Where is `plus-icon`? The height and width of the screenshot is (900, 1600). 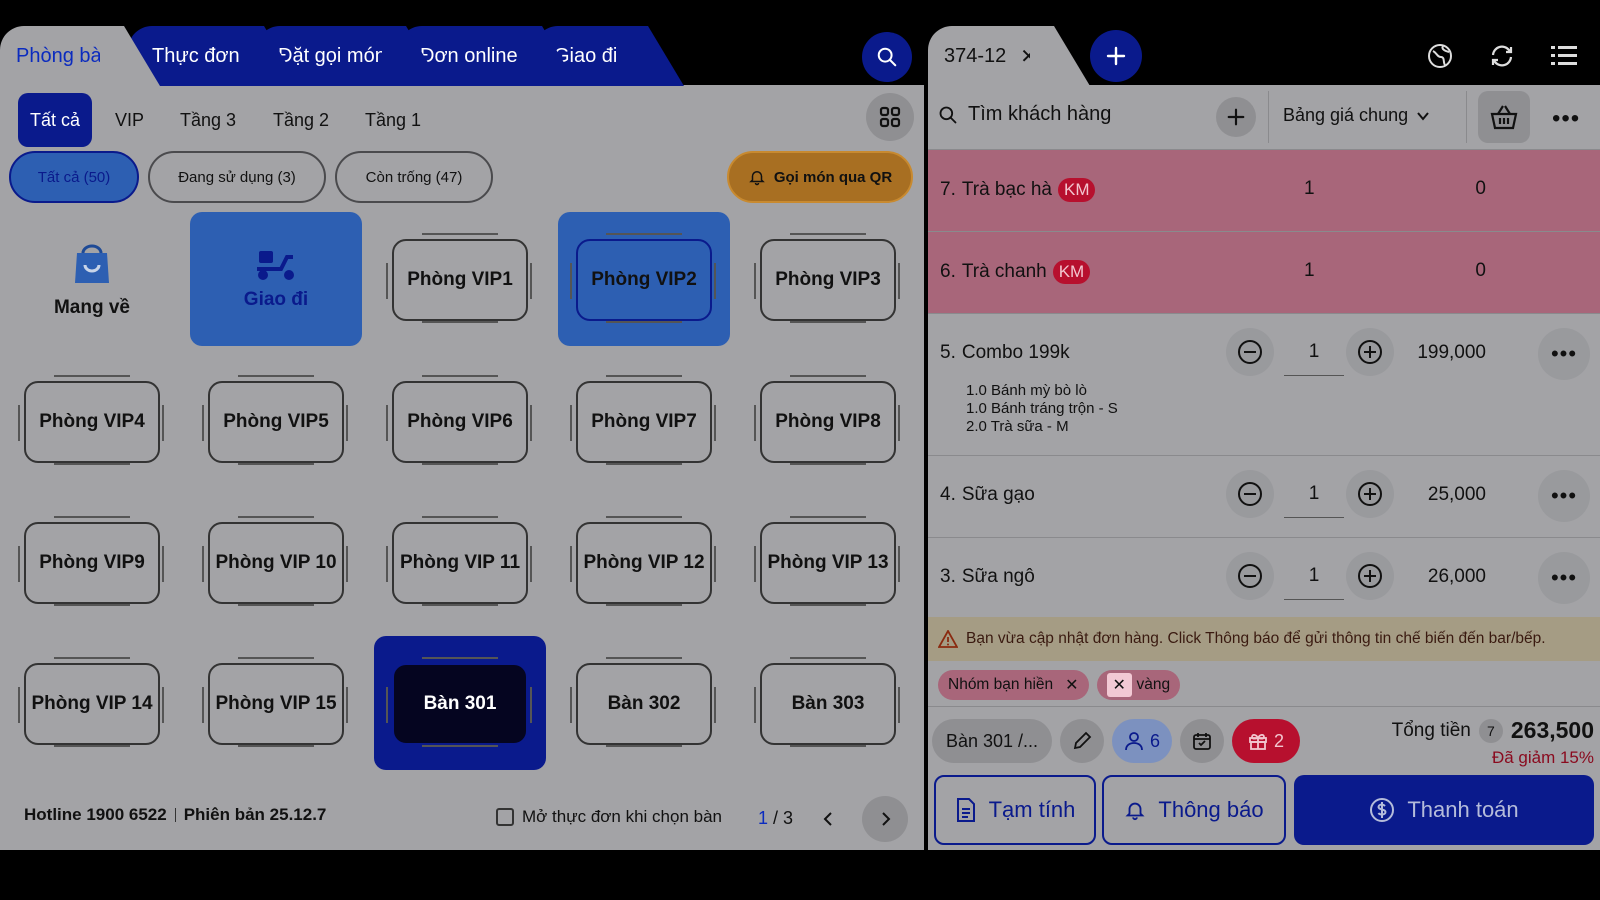
plus-icon is located at coordinates (1236, 117).